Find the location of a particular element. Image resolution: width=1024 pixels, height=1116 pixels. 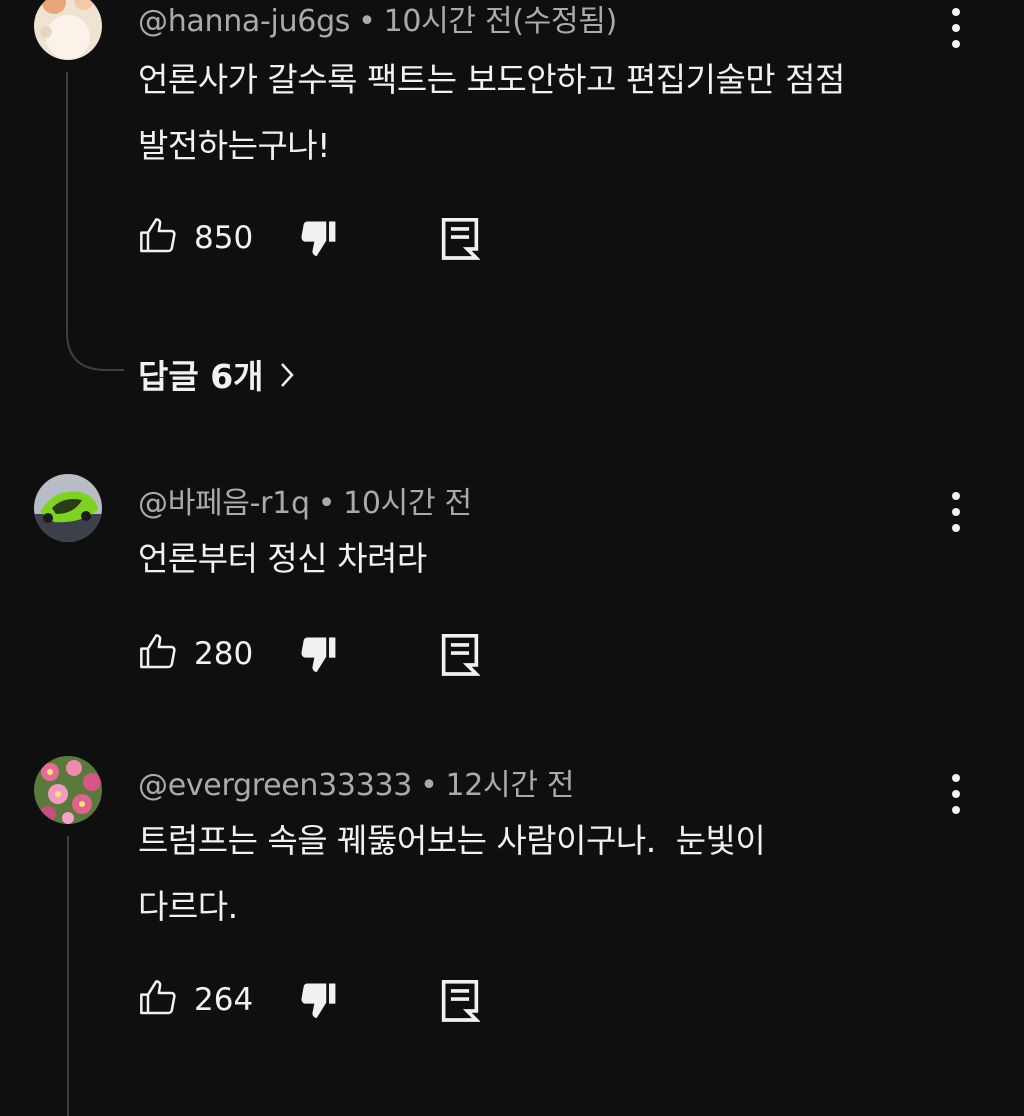

comment-text-line: 언론부터 정신 차려라 is located at coordinates (282, 558).